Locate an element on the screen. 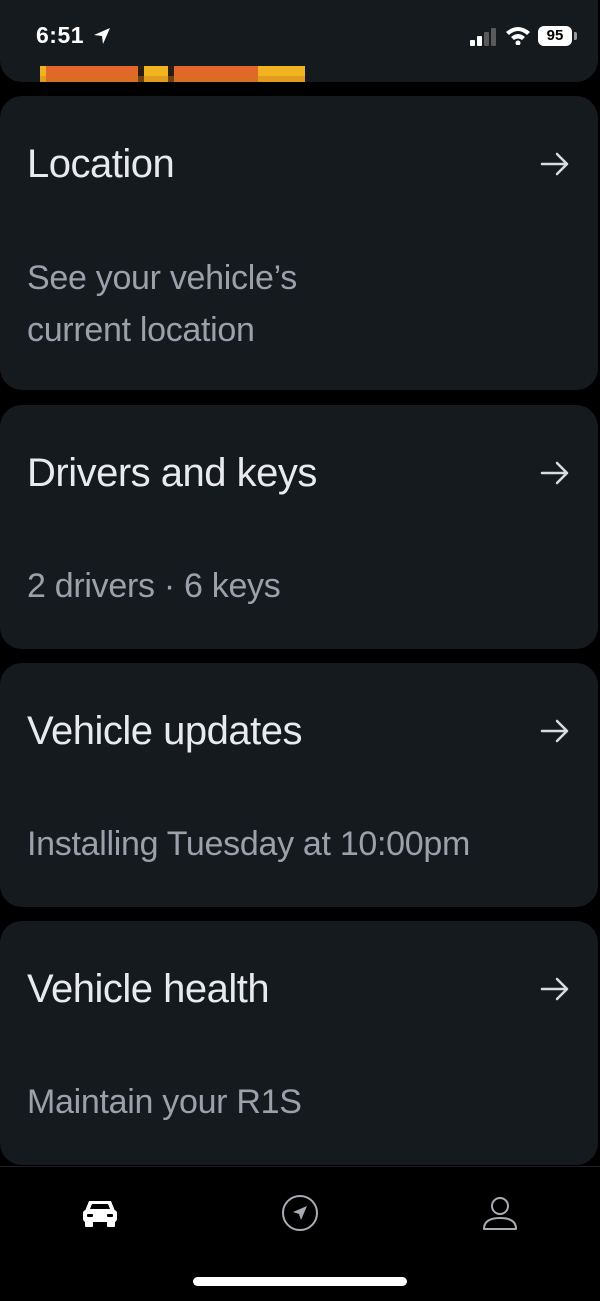 The width and height of the screenshot is (600, 1301). location-subtitle-line1: See your vehicle’s is located at coordinates (162, 278).